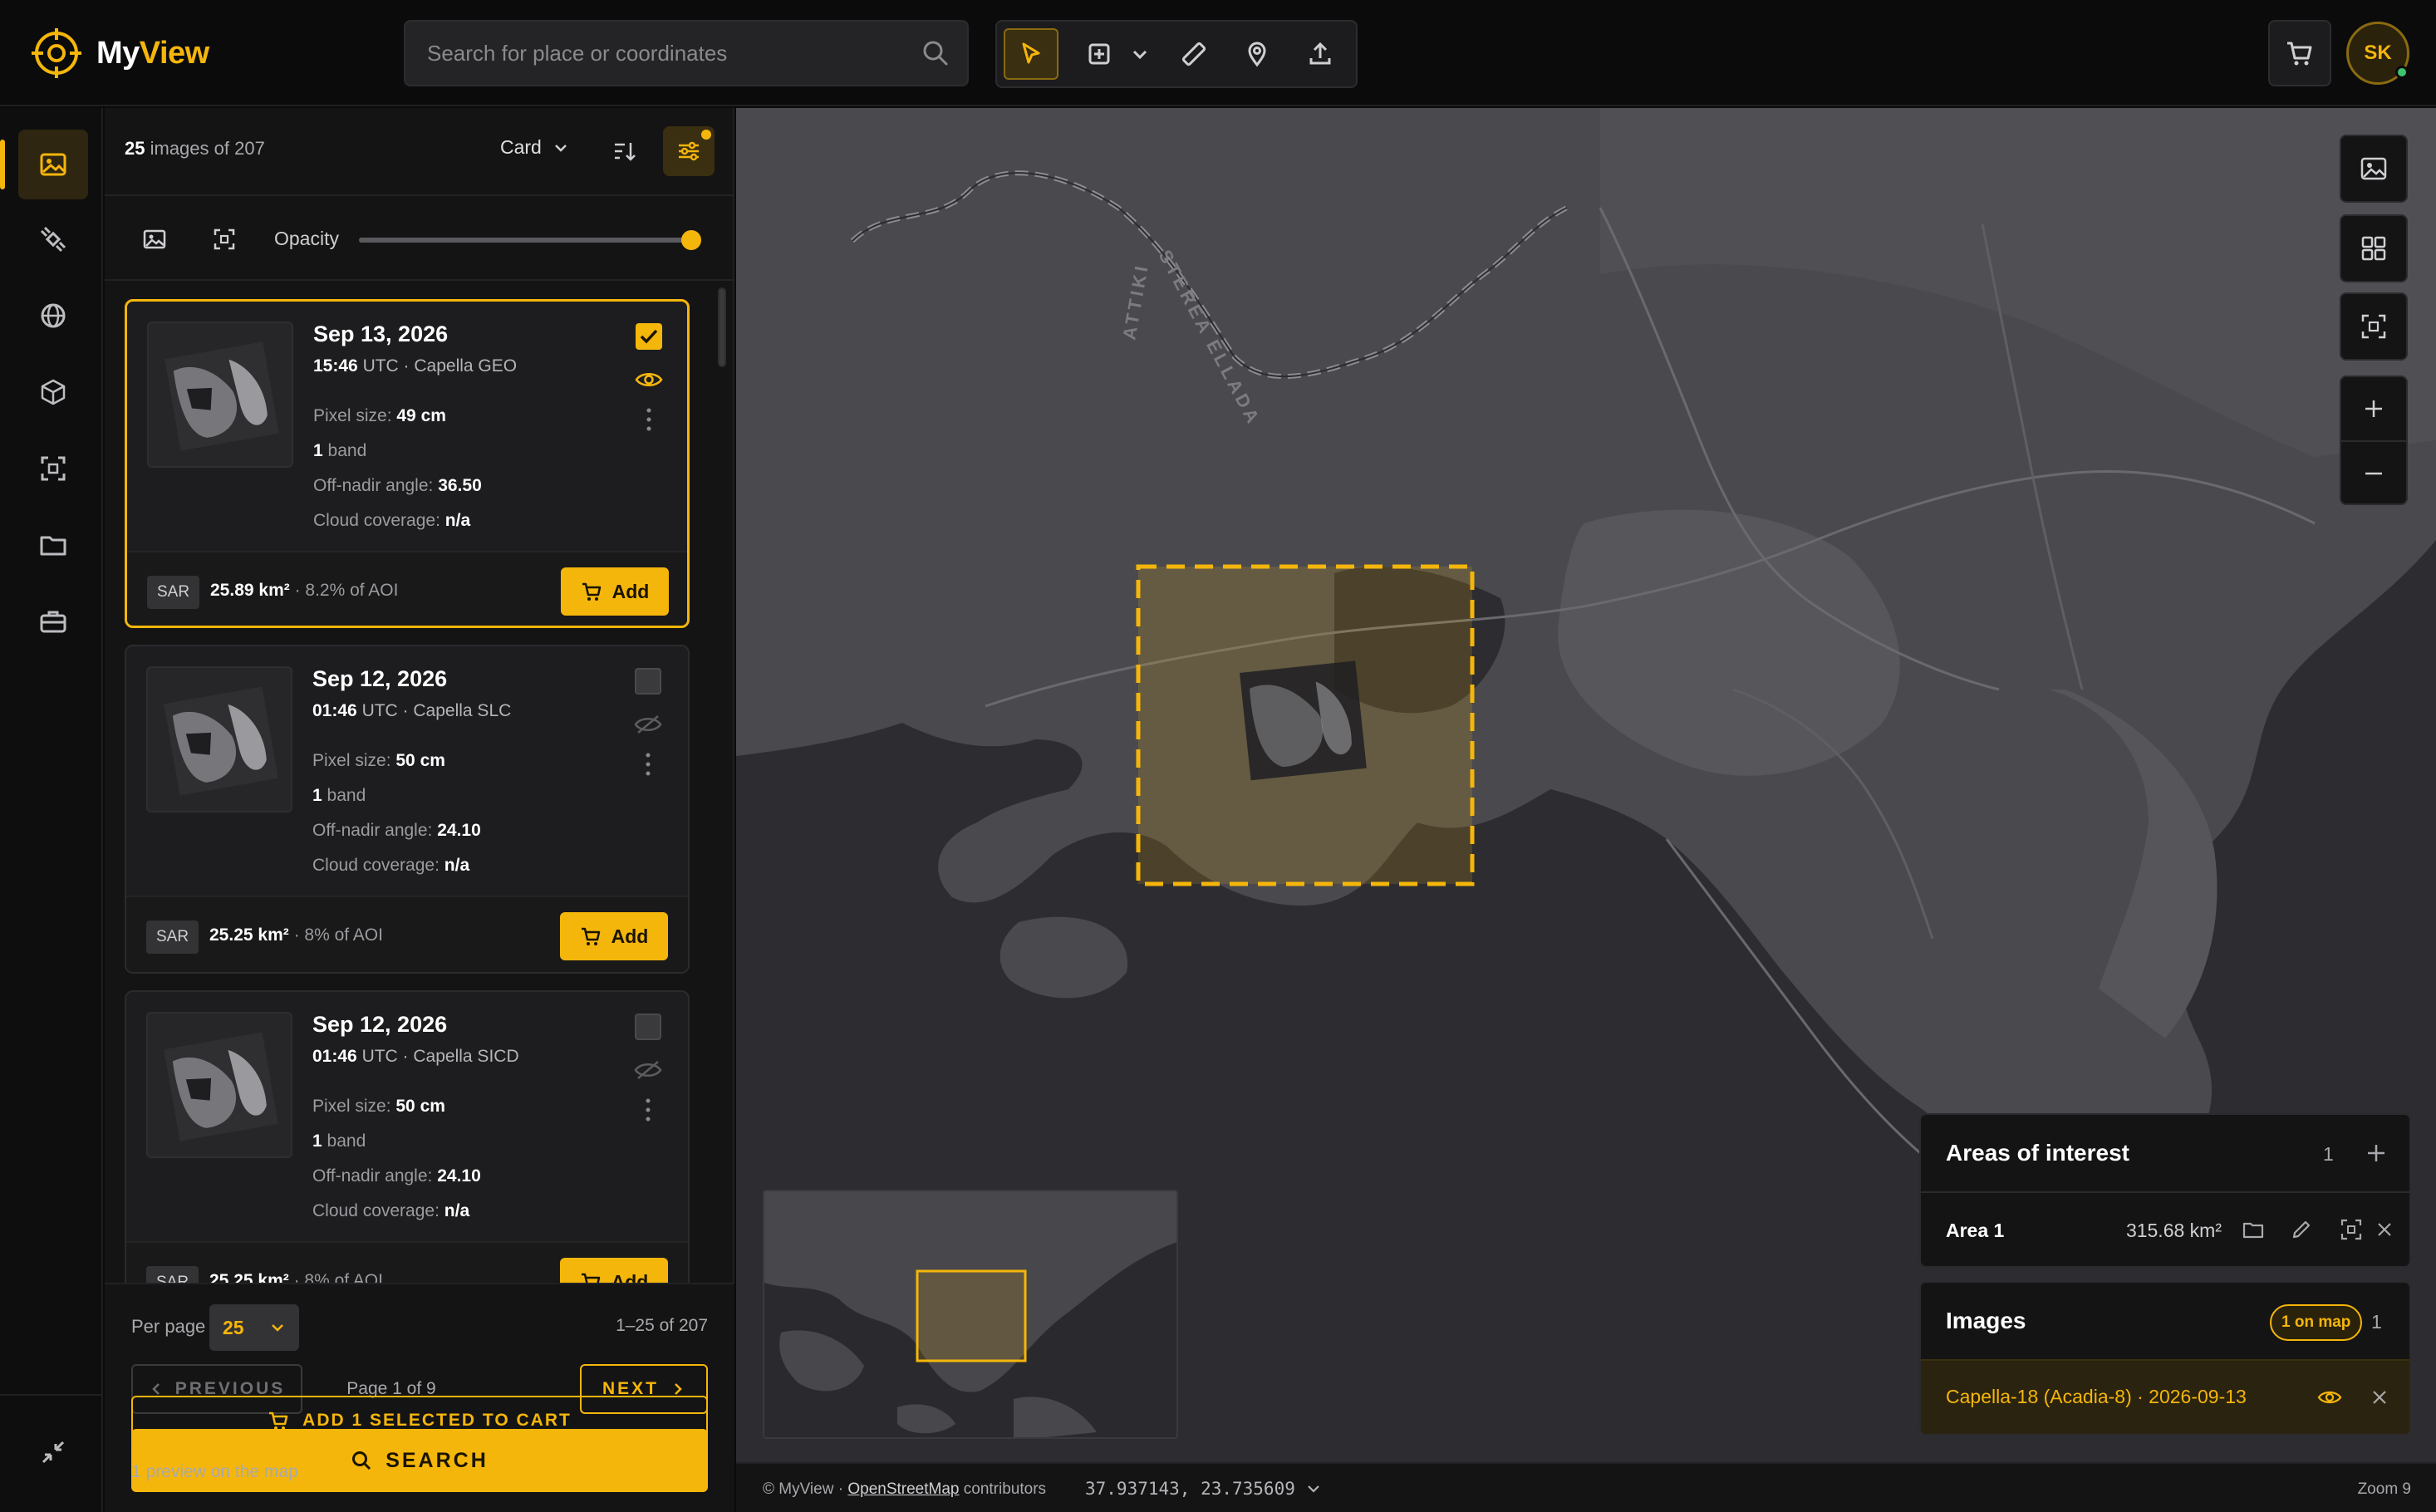 This screenshot has height=1512, width=2436. I want to click on filters-button, so click(689, 151).